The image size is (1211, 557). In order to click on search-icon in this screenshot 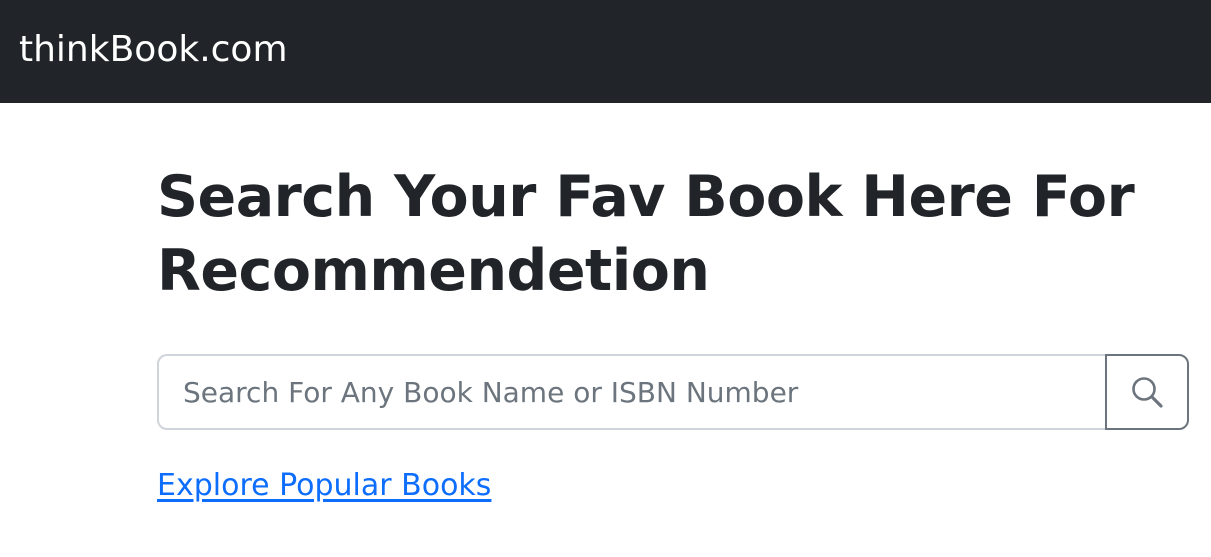, I will do `click(1147, 392)`.